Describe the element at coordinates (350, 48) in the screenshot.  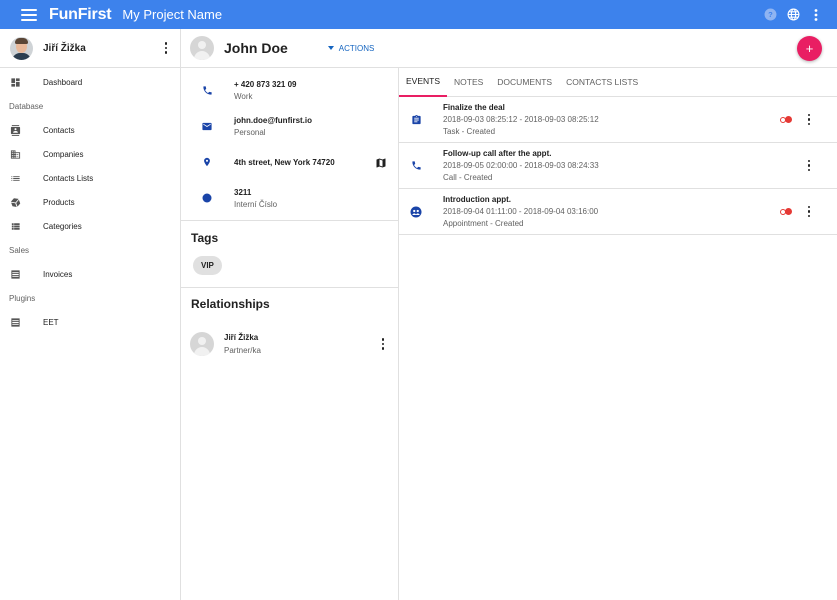
I see `actions-button: ACTIONS` at that location.